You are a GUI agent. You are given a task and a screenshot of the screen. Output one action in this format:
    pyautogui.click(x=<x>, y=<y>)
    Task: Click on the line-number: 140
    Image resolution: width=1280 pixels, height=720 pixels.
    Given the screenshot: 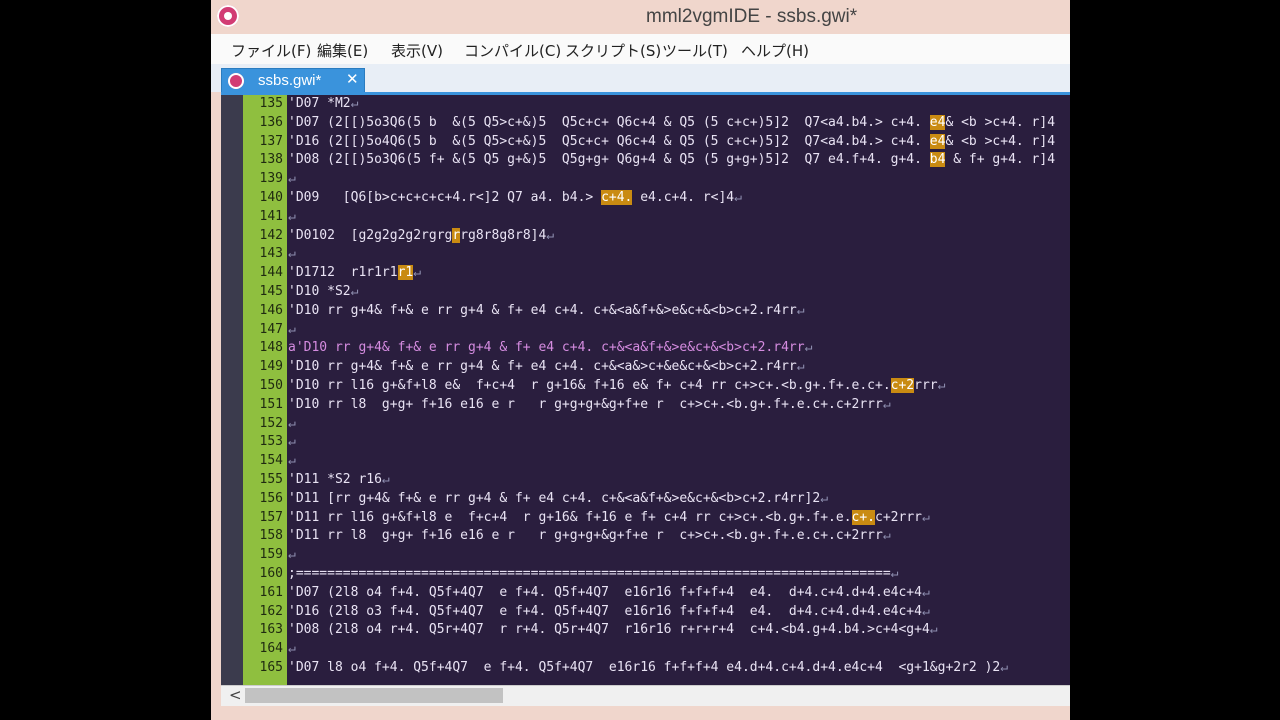 What is the action you would take?
    pyautogui.click(x=271, y=197)
    